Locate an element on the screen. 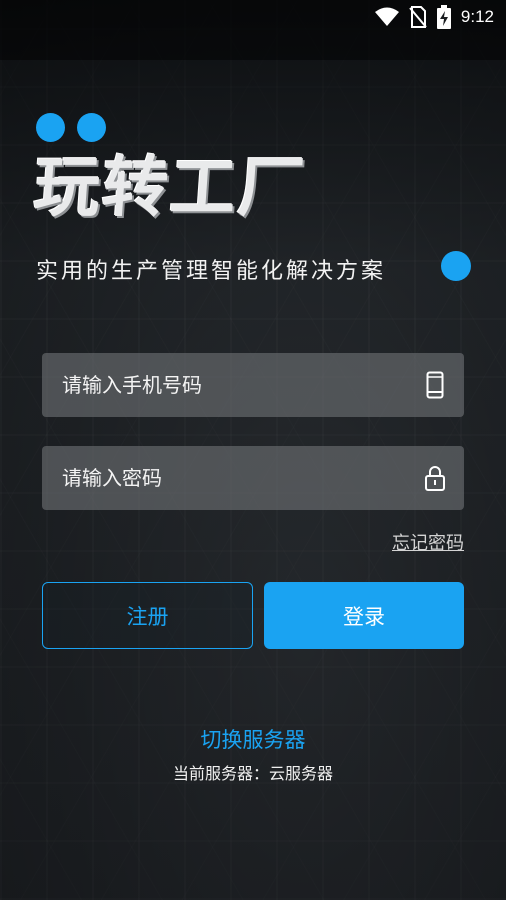  mobile-phone-icon is located at coordinates (435, 385).